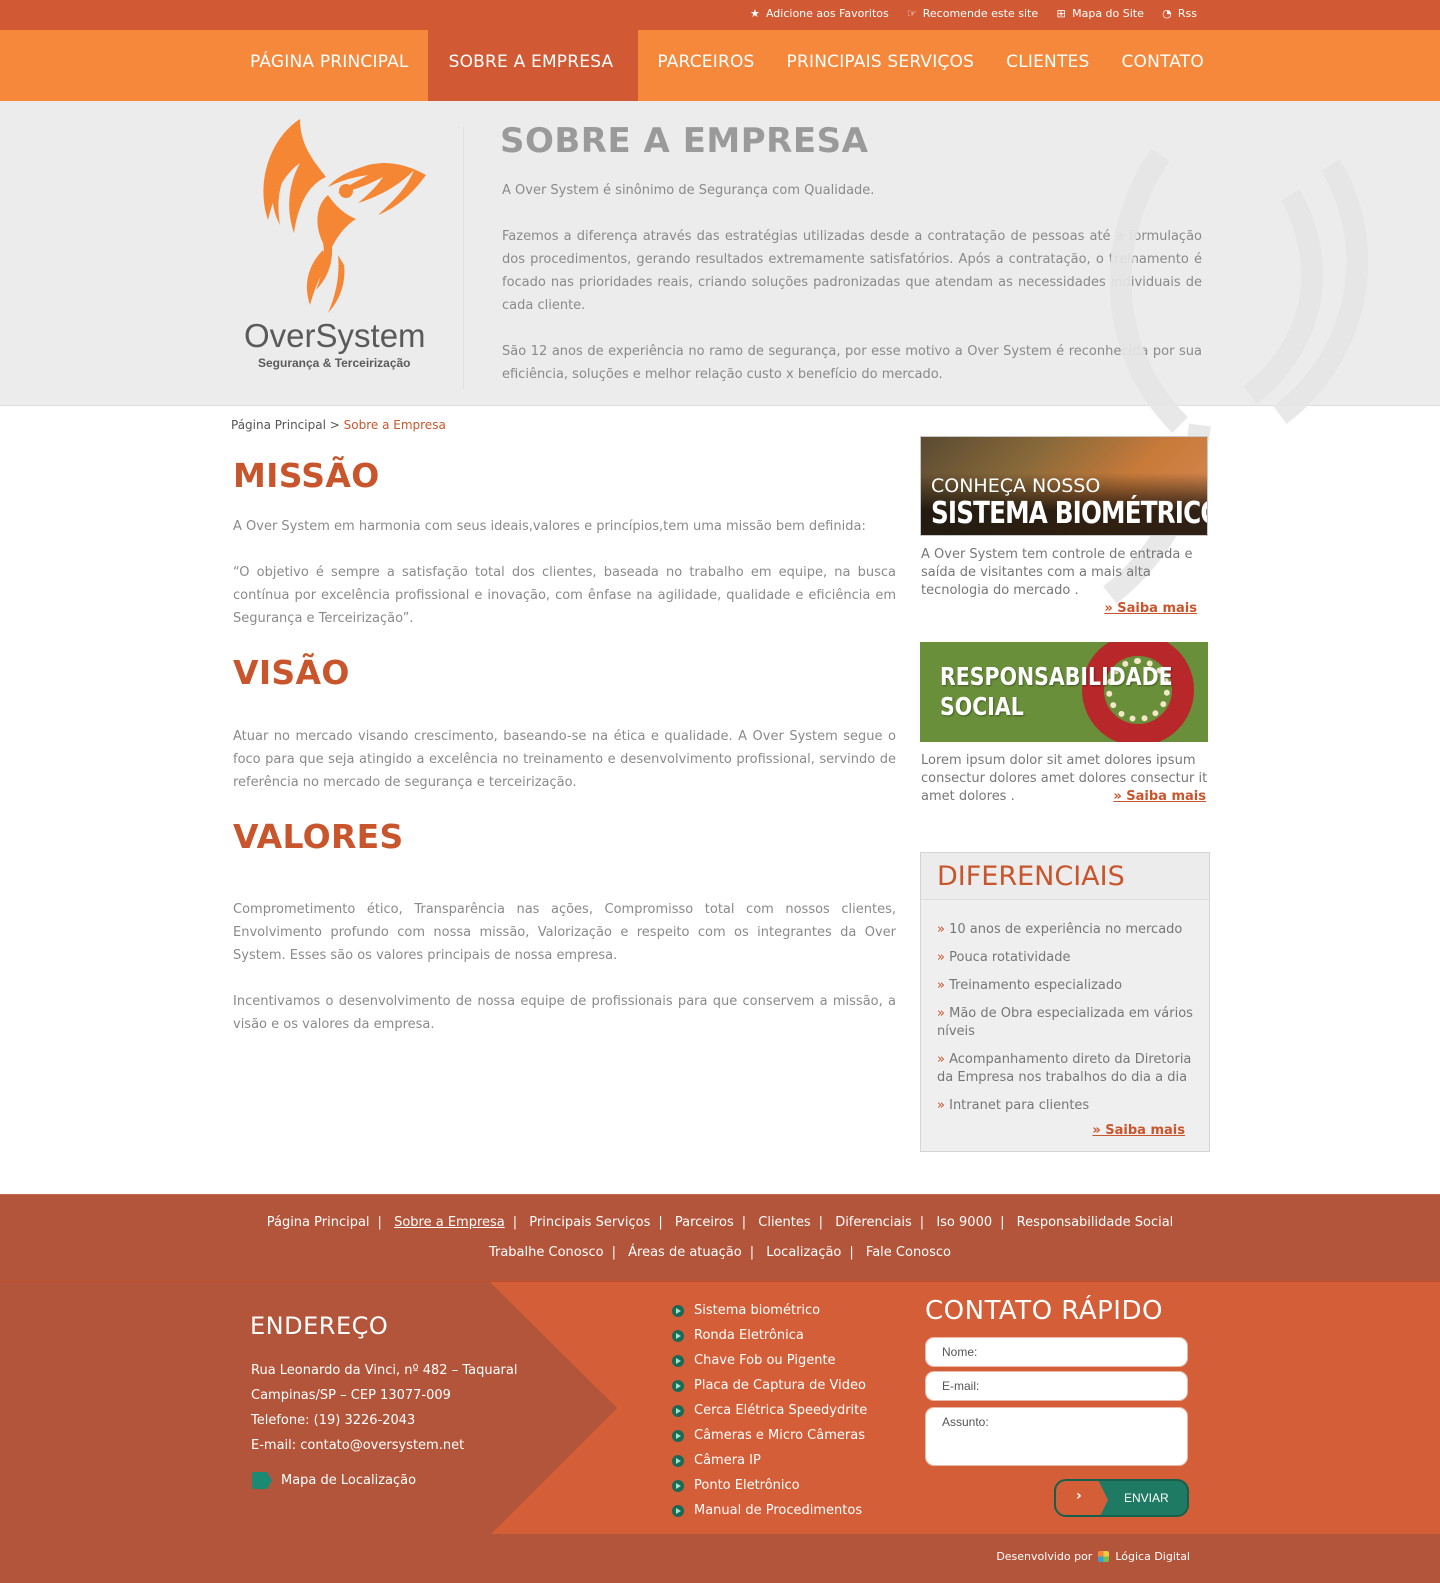  What do you see at coordinates (1044, 1556) in the screenshot?
I see `credits-text: Desenvolvido por` at bounding box center [1044, 1556].